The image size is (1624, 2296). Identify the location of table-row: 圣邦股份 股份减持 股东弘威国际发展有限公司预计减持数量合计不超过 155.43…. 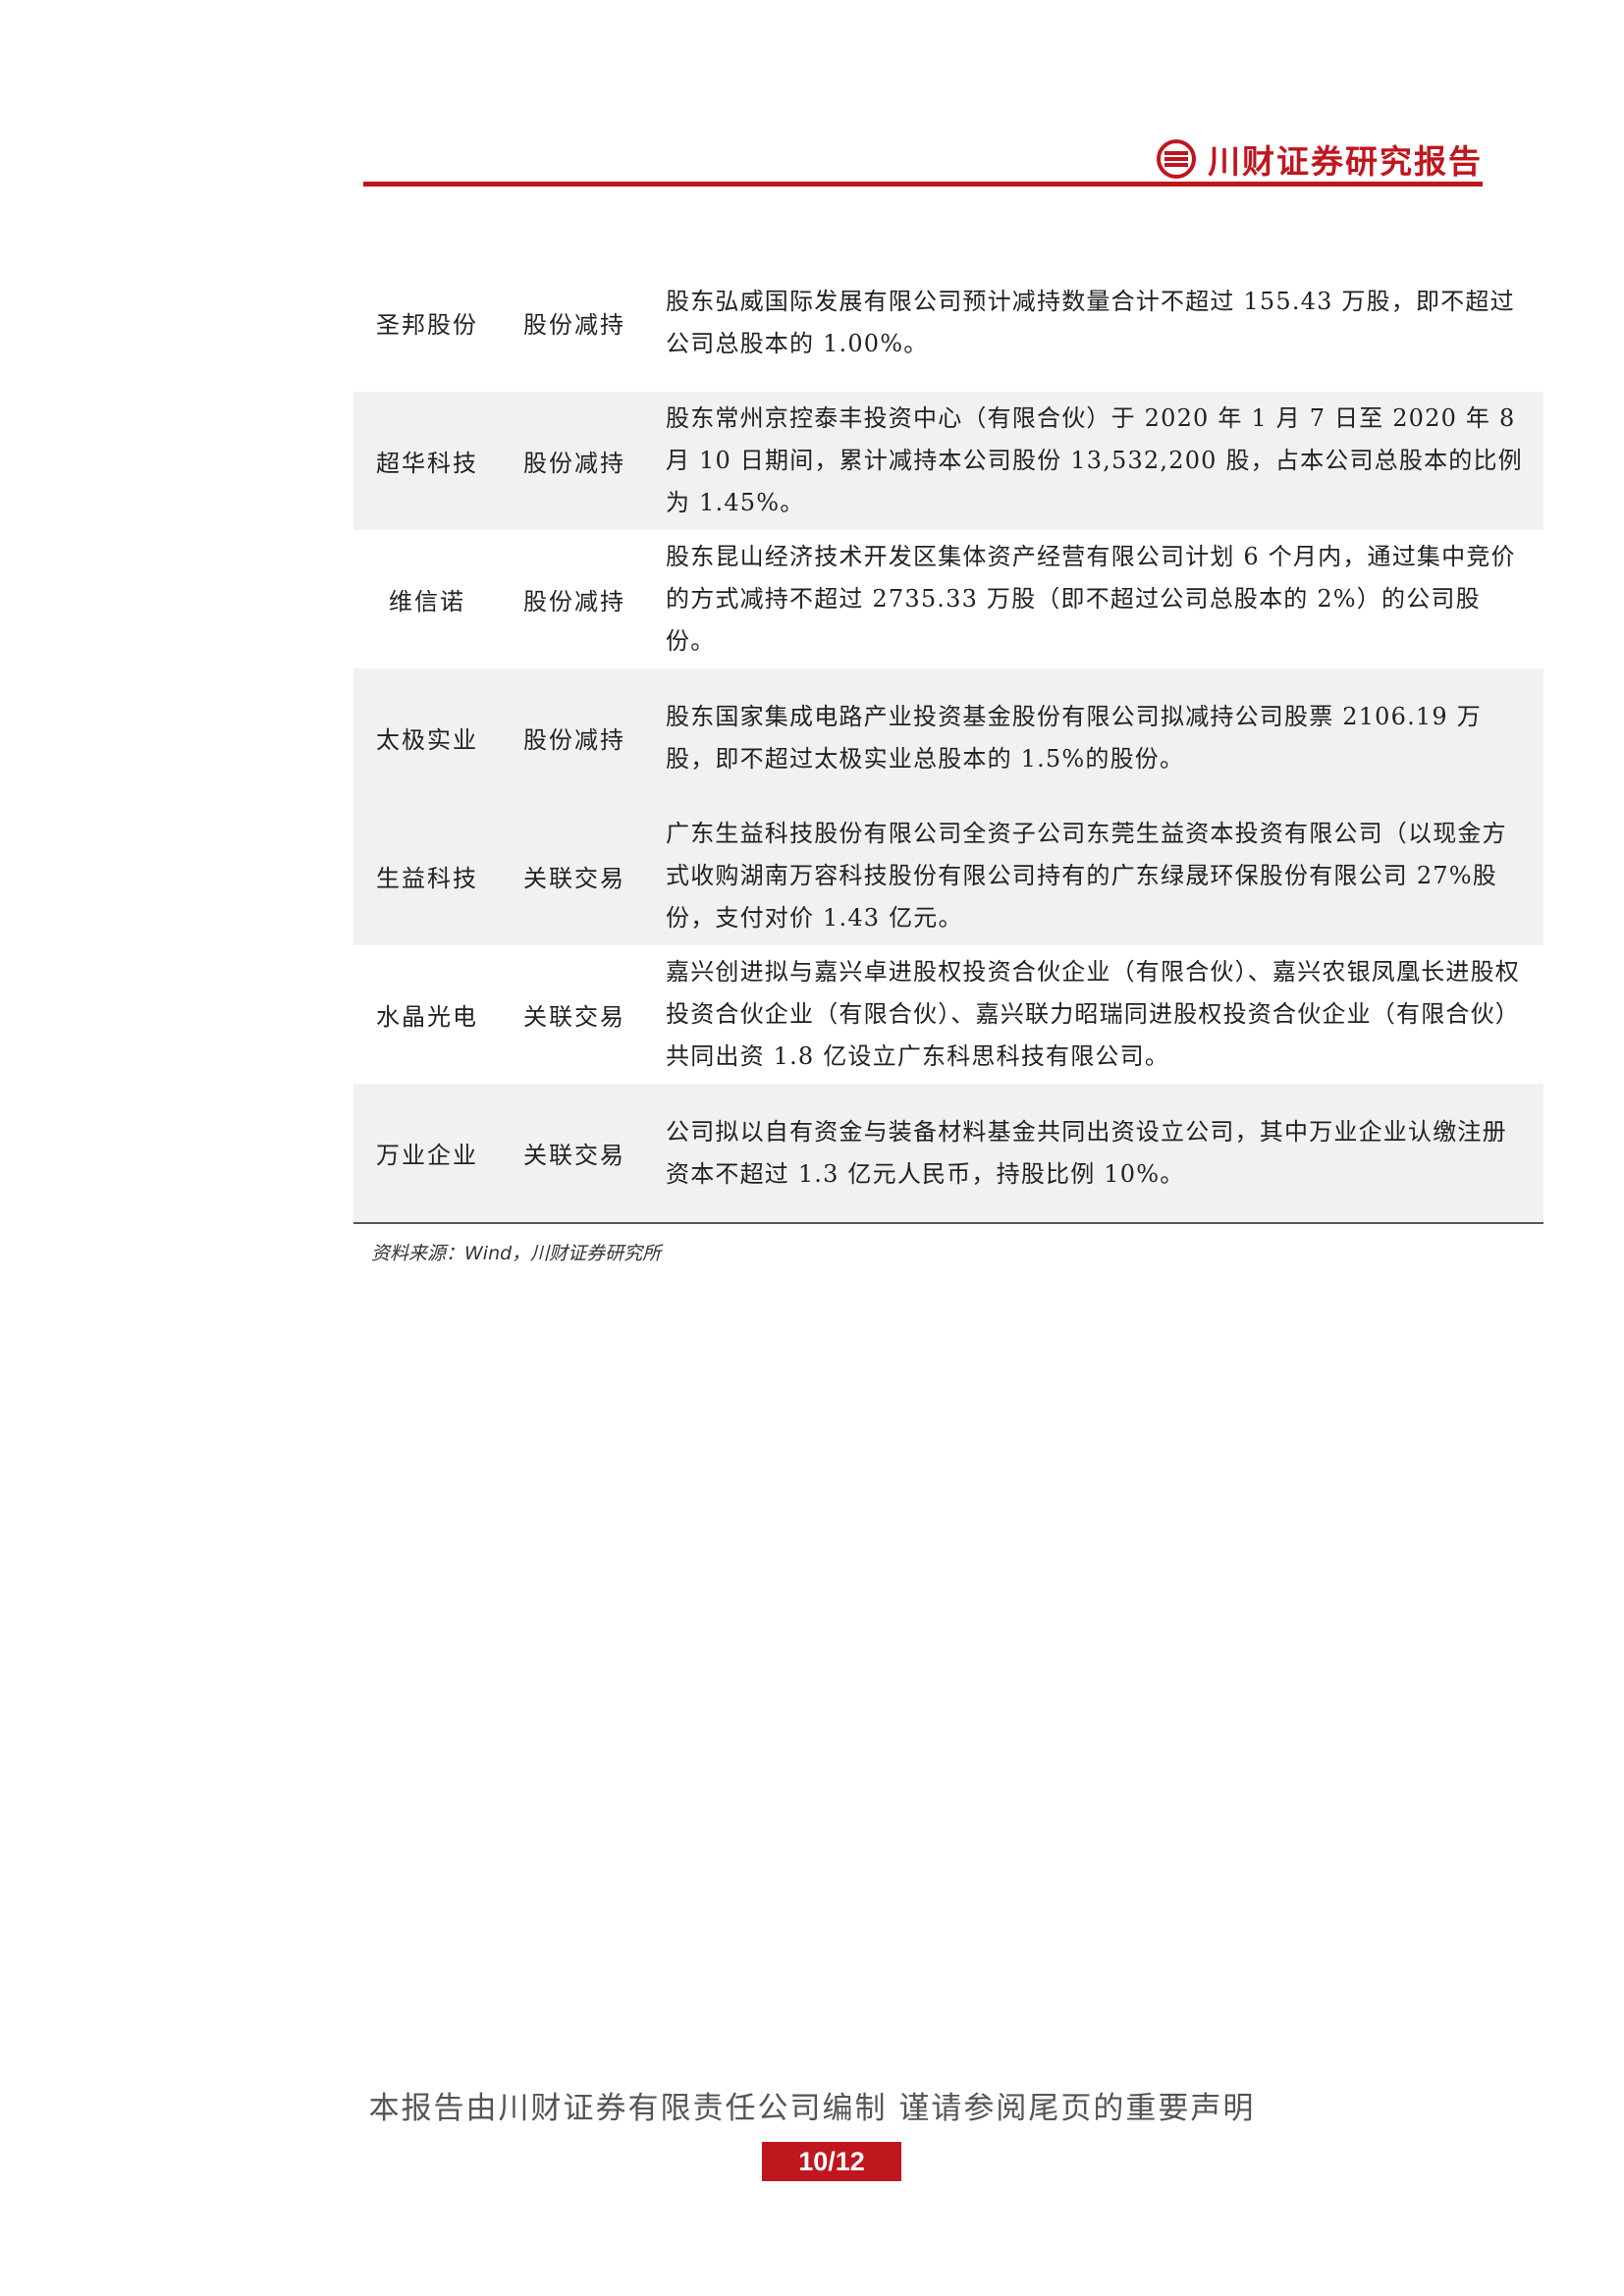
(948, 322).